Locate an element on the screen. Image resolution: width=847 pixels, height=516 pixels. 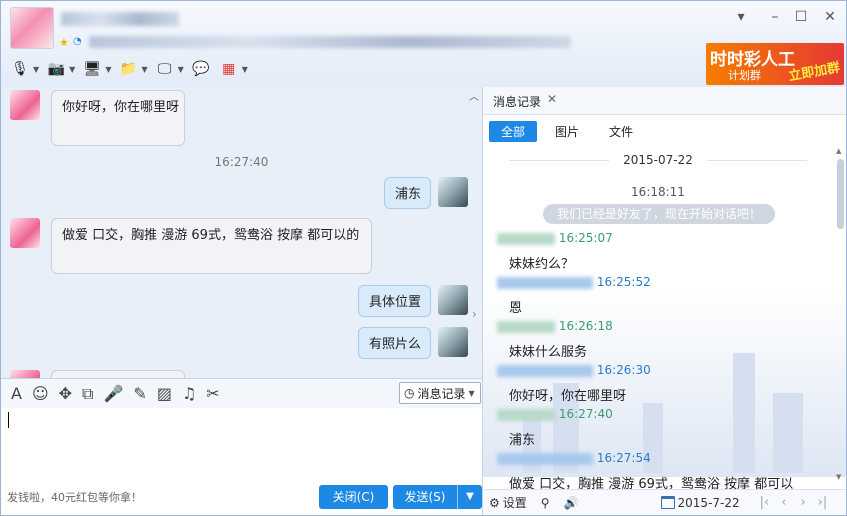
gear-icon: ⚙ is located at coordinates (494, 502).